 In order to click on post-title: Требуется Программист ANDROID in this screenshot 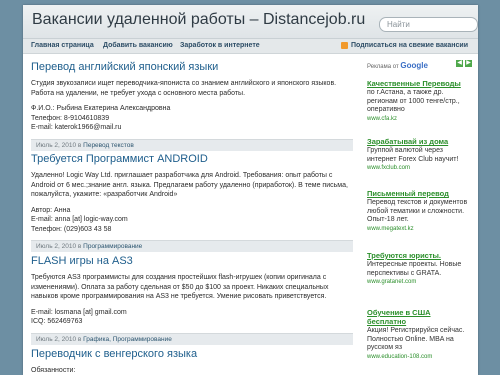, I will do `click(192, 159)`.